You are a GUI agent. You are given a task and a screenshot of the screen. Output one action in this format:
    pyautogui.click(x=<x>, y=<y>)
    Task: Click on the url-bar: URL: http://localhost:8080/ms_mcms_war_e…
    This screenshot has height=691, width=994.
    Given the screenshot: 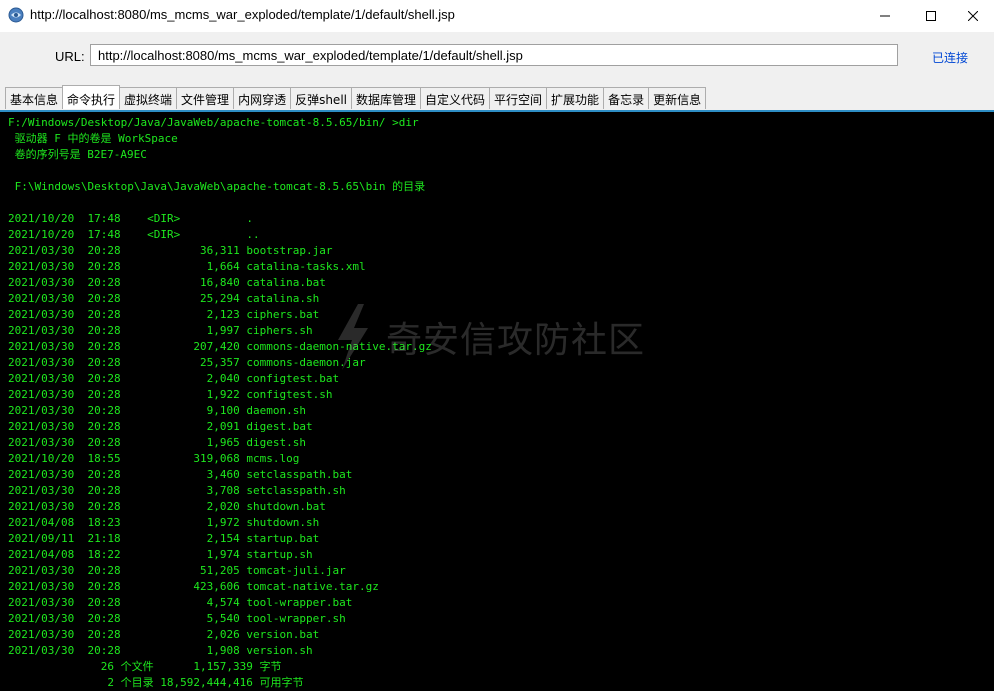 What is the action you would take?
    pyautogui.click(x=497, y=57)
    